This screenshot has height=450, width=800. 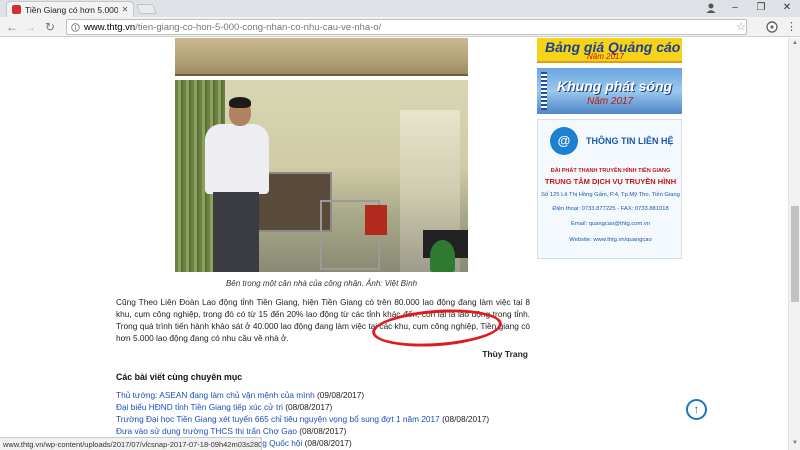 I want to click on url-domain: www.thtg.vn, so click(x=110, y=27).